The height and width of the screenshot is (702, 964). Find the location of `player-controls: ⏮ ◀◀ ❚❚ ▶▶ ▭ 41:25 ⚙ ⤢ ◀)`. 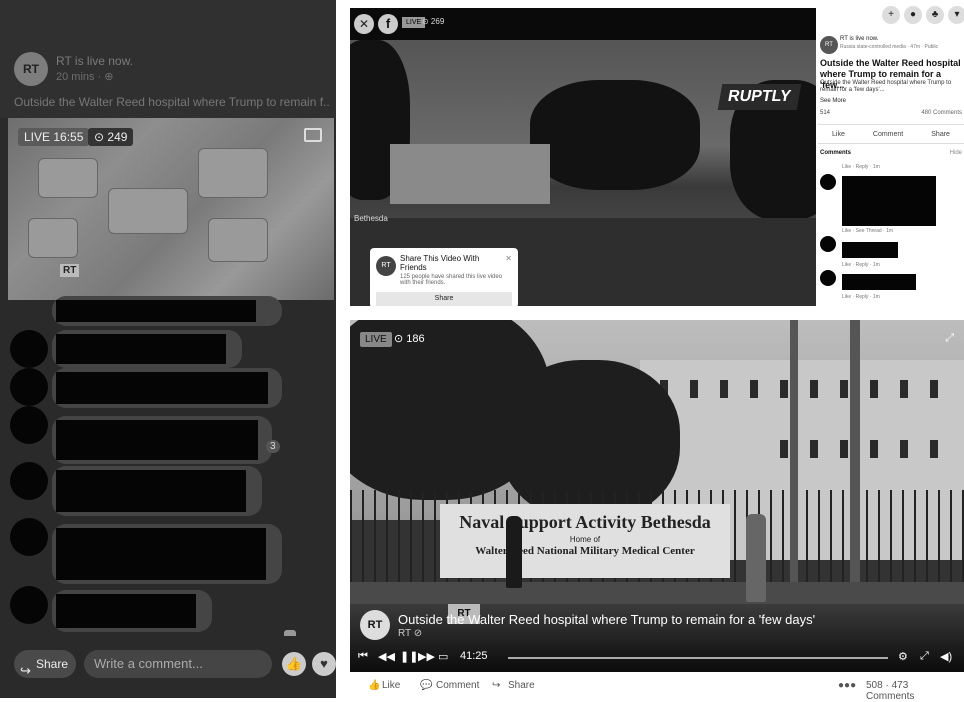

player-controls: ⏮ ◀◀ ❚❚ ▶▶ ▭ 41:25 ⚙ ⤢ ◀) is located at coordinates (658, 658).